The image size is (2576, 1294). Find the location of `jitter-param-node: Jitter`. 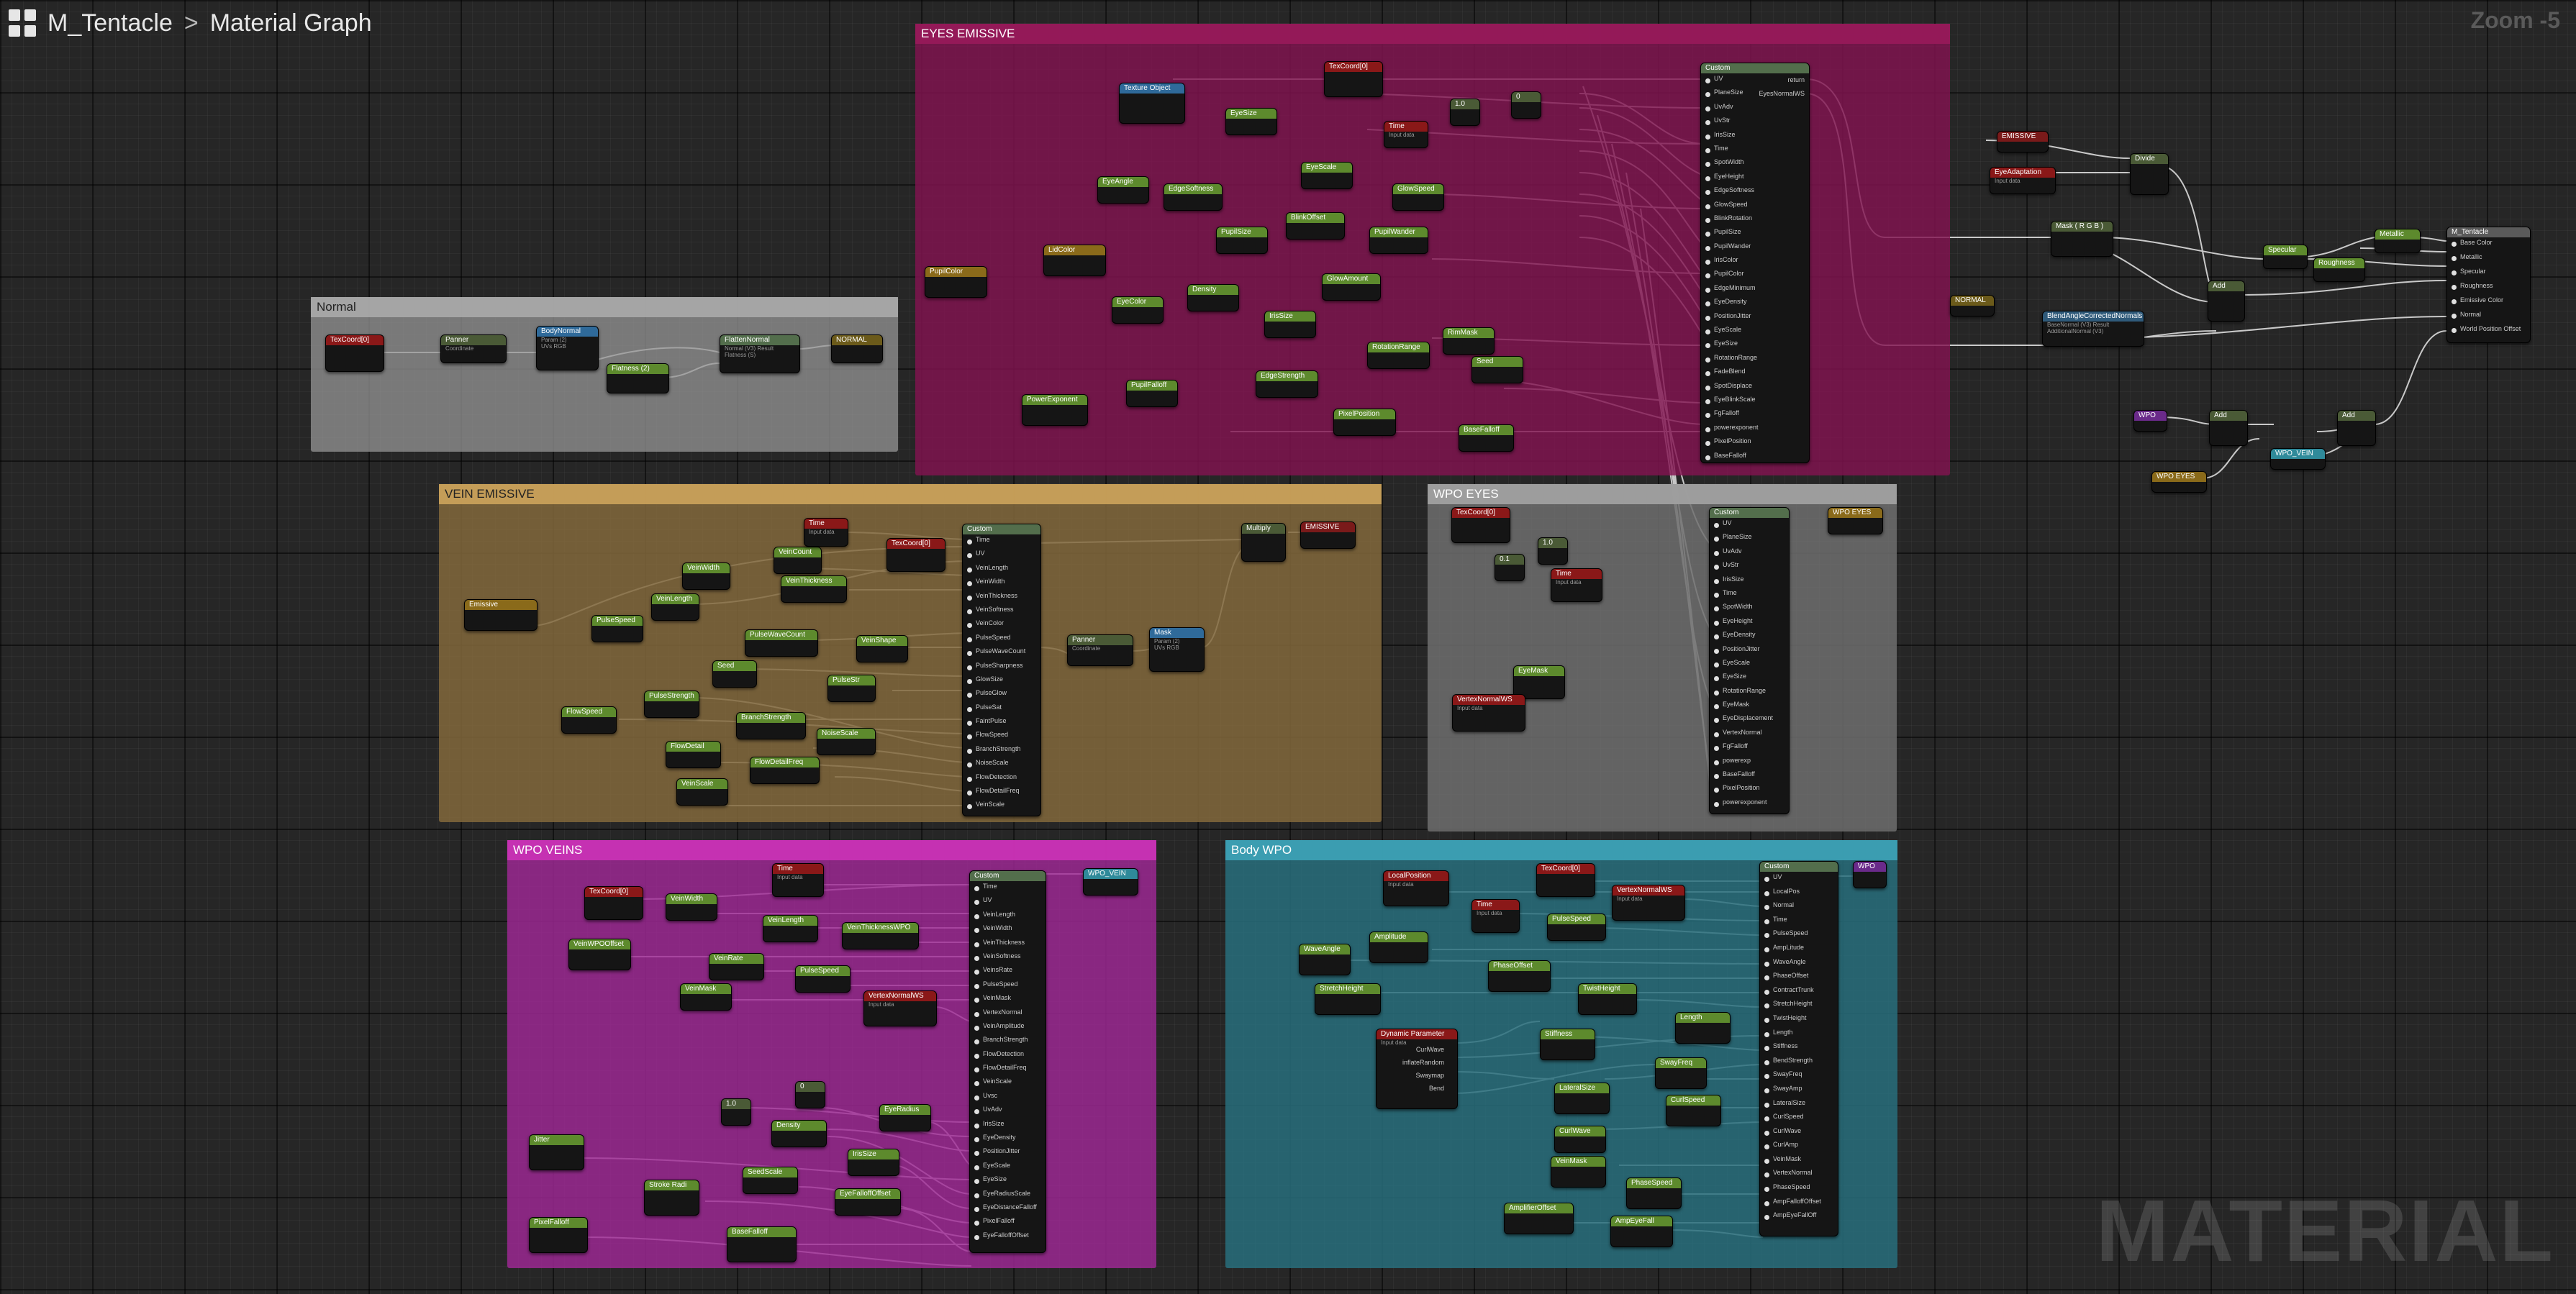

jitter-param-node: Jitter is located at coordinates (556, 1152).